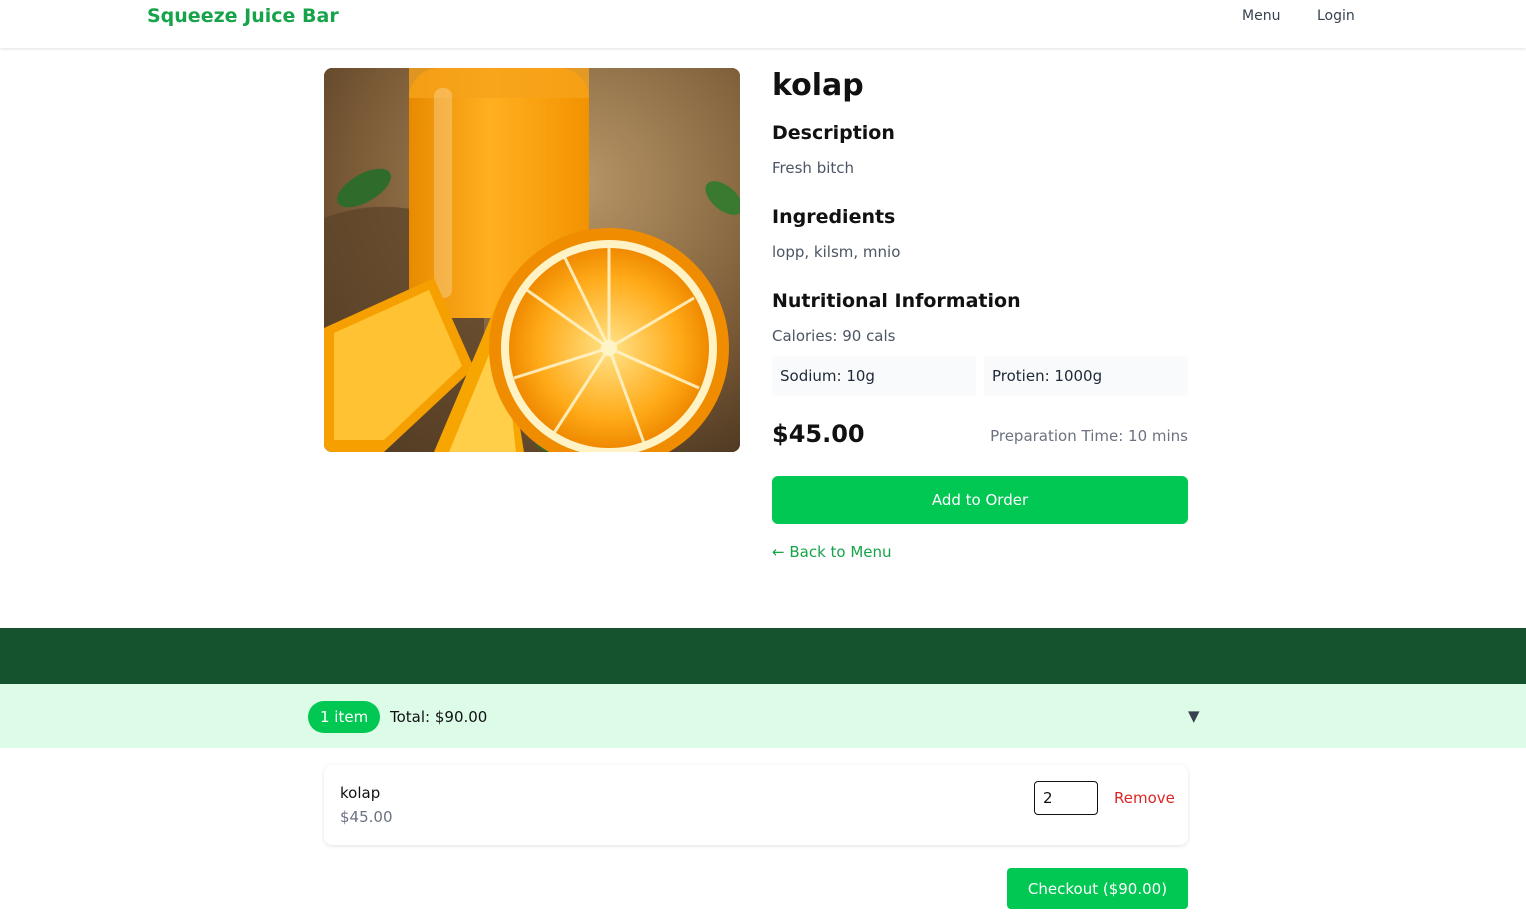  What do you see at coordinates (763, 716) in the screenshot?
I see `cart-summary-bar: 1 item Total: $90.00 ▼` at bounding box center [763, 716].